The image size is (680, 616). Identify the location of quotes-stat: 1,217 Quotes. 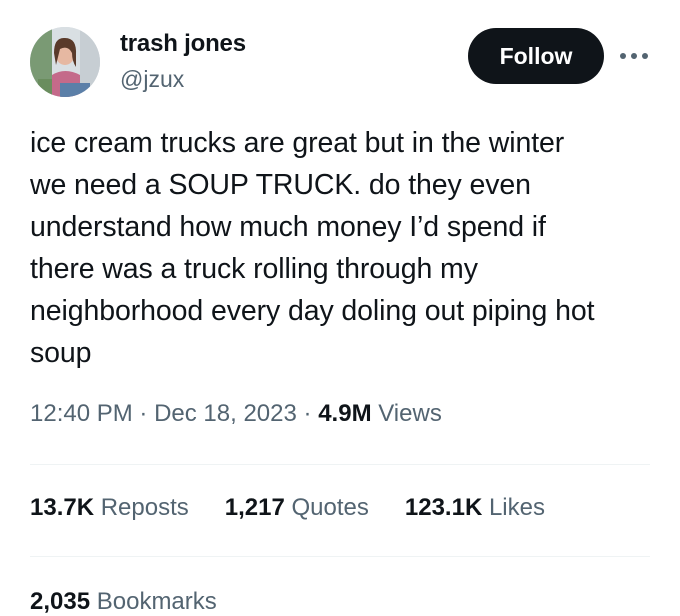
(297, 508).